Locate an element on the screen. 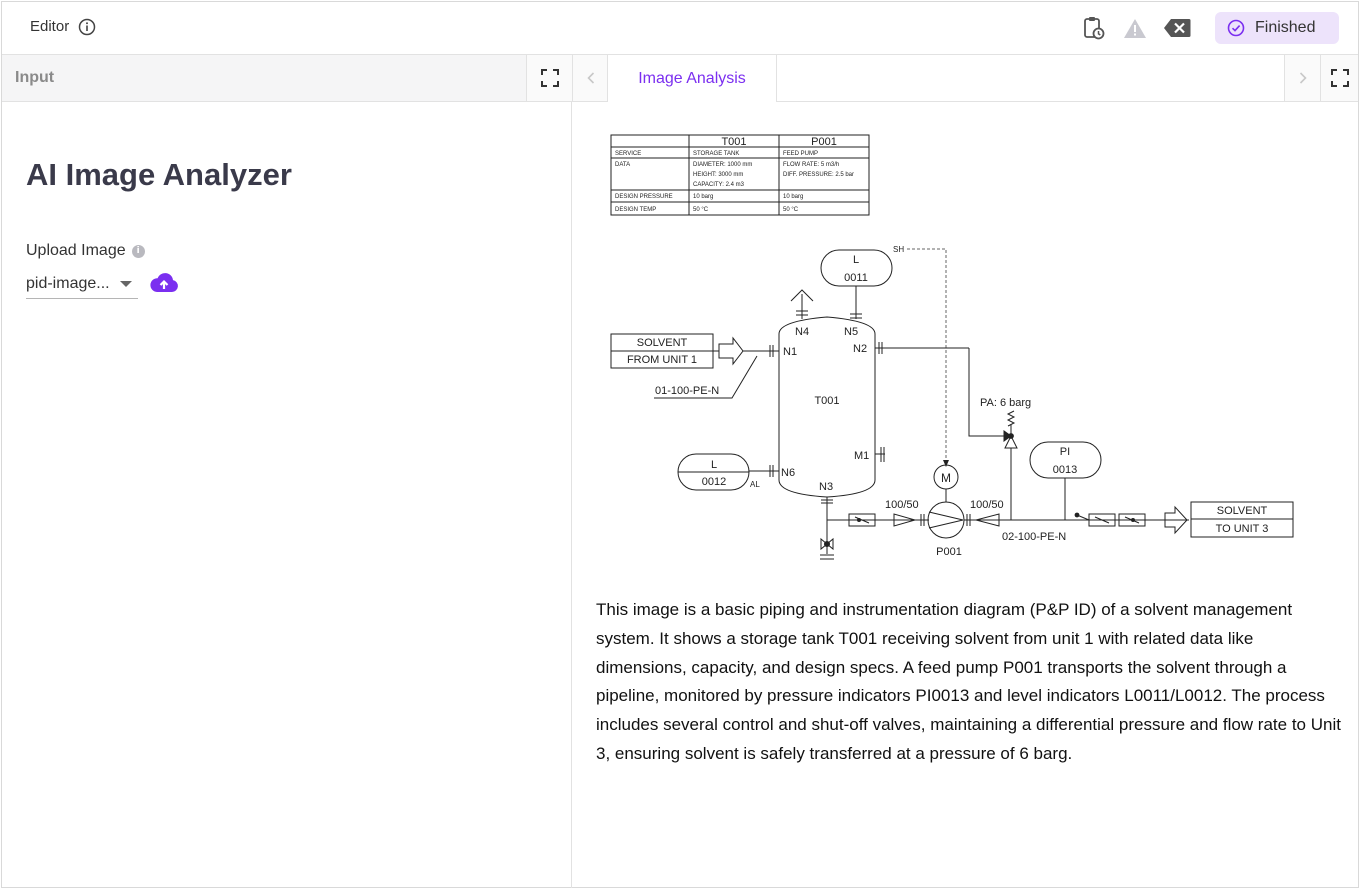  reducer-label-2: 100/50 is located at coordinates (987, 505).